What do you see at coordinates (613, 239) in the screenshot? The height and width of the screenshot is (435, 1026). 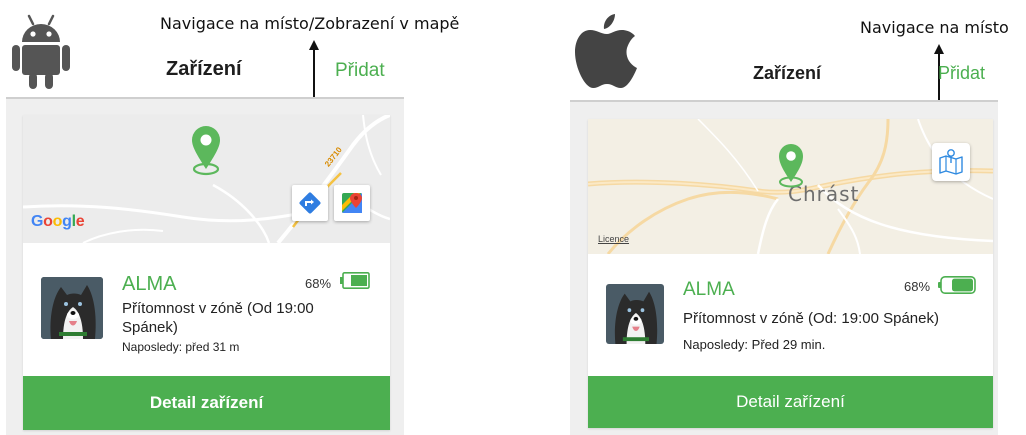 I see `ios-map-licence-link: Licence` at bounding box center [613, 239].